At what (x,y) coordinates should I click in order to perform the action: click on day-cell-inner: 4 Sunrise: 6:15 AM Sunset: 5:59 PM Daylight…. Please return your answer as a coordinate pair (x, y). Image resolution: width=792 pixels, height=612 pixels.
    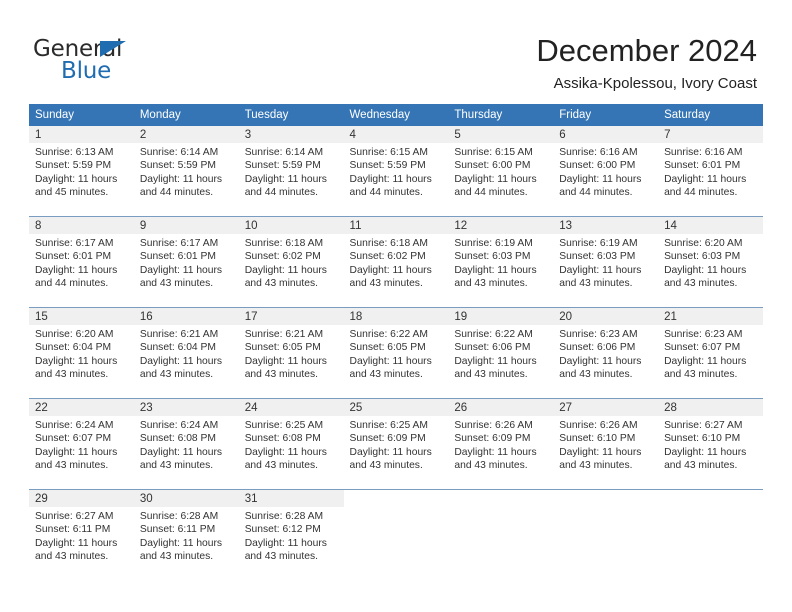
    Looking at the image, I should click on (396, 171).